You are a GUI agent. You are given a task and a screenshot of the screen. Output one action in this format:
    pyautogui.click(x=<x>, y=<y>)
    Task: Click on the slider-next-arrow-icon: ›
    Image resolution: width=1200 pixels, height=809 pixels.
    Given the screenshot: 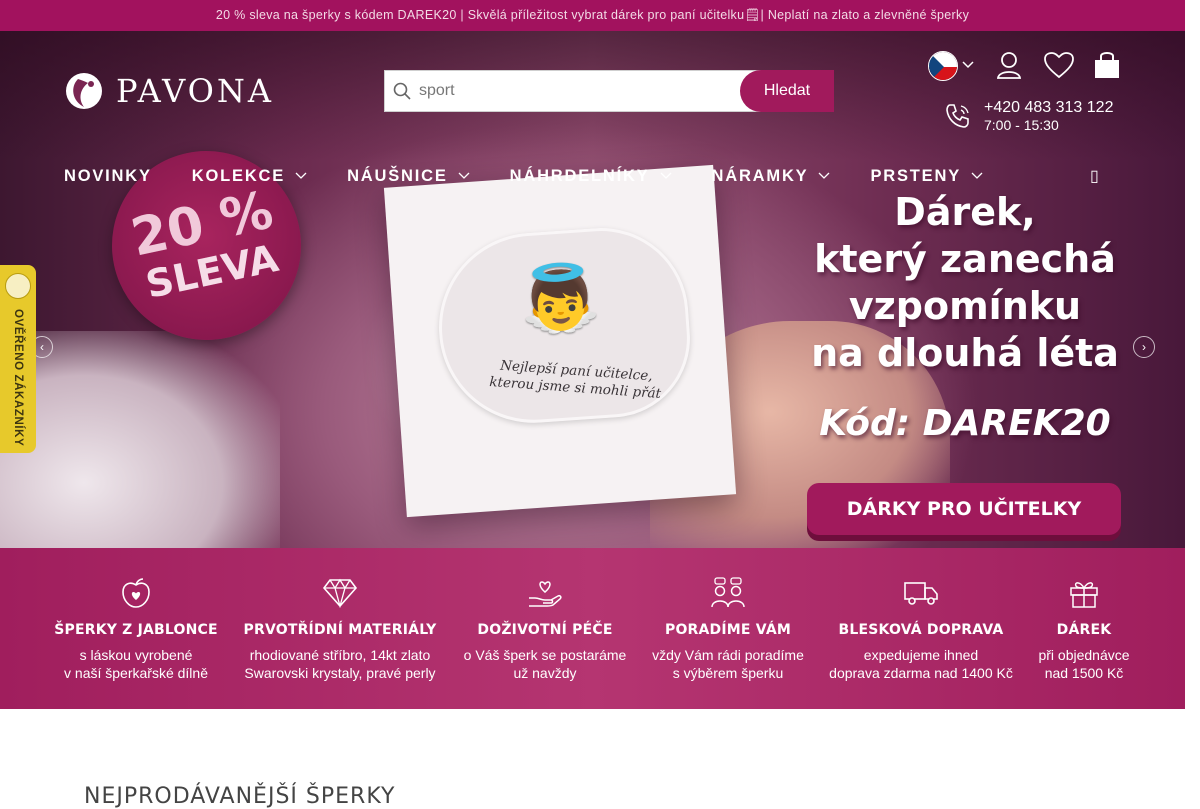 What is the action you would take?
    pyautogui.click(x=1144, y=347)
    